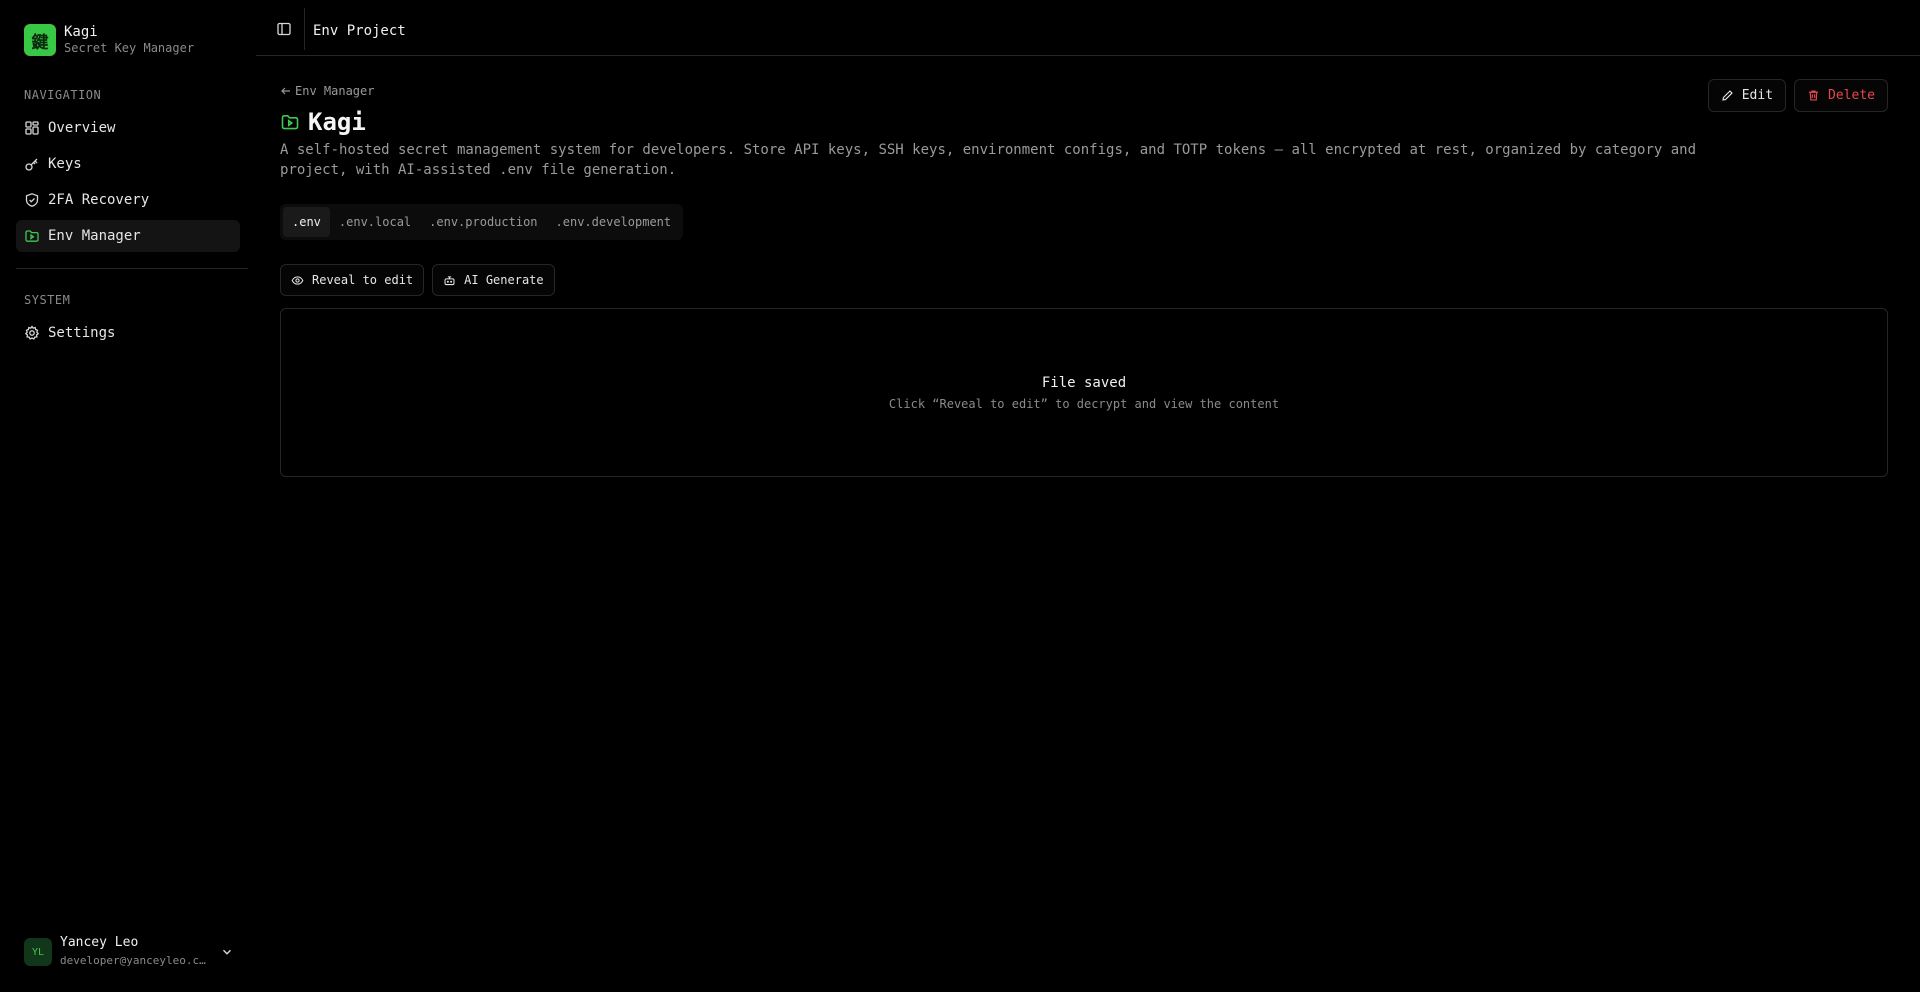 The height and width of the screenshot is (992, 1920). Describe the element at coordinates (128, 164) in the screenshot. I see `sidebar-item-keys: Keys` at that location.